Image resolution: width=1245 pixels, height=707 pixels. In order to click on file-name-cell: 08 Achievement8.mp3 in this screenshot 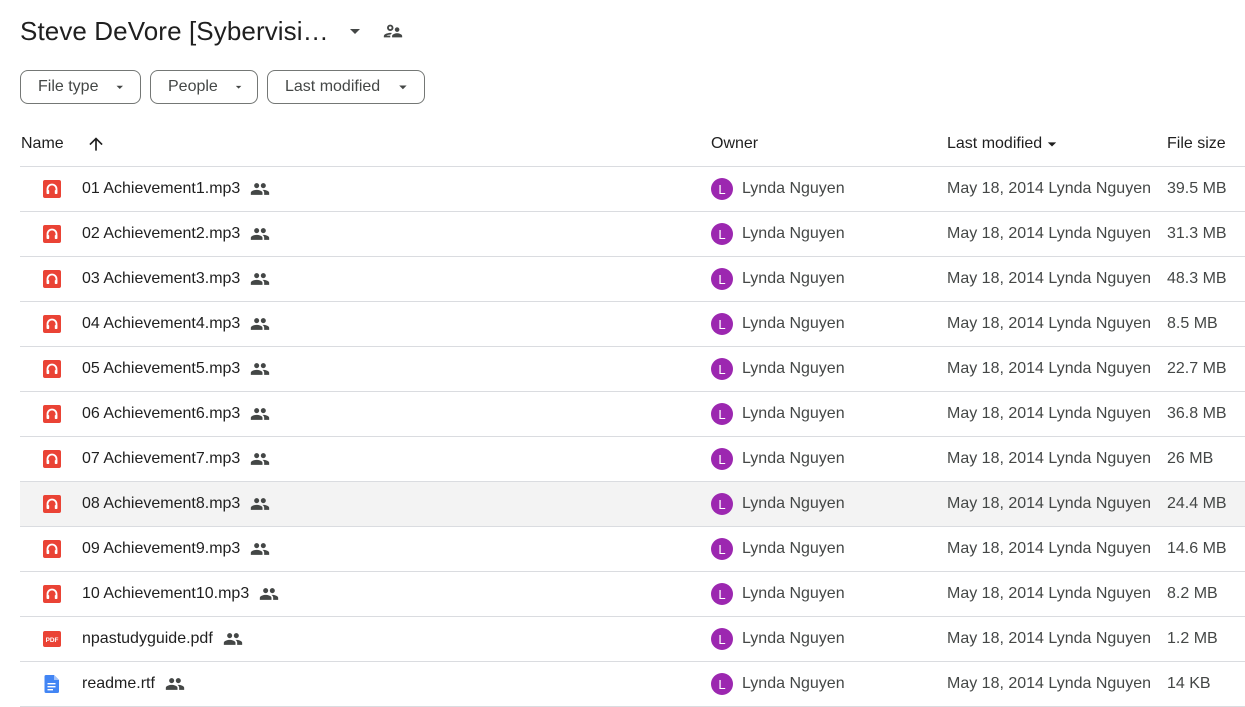, I will do `click(176, 504)`.